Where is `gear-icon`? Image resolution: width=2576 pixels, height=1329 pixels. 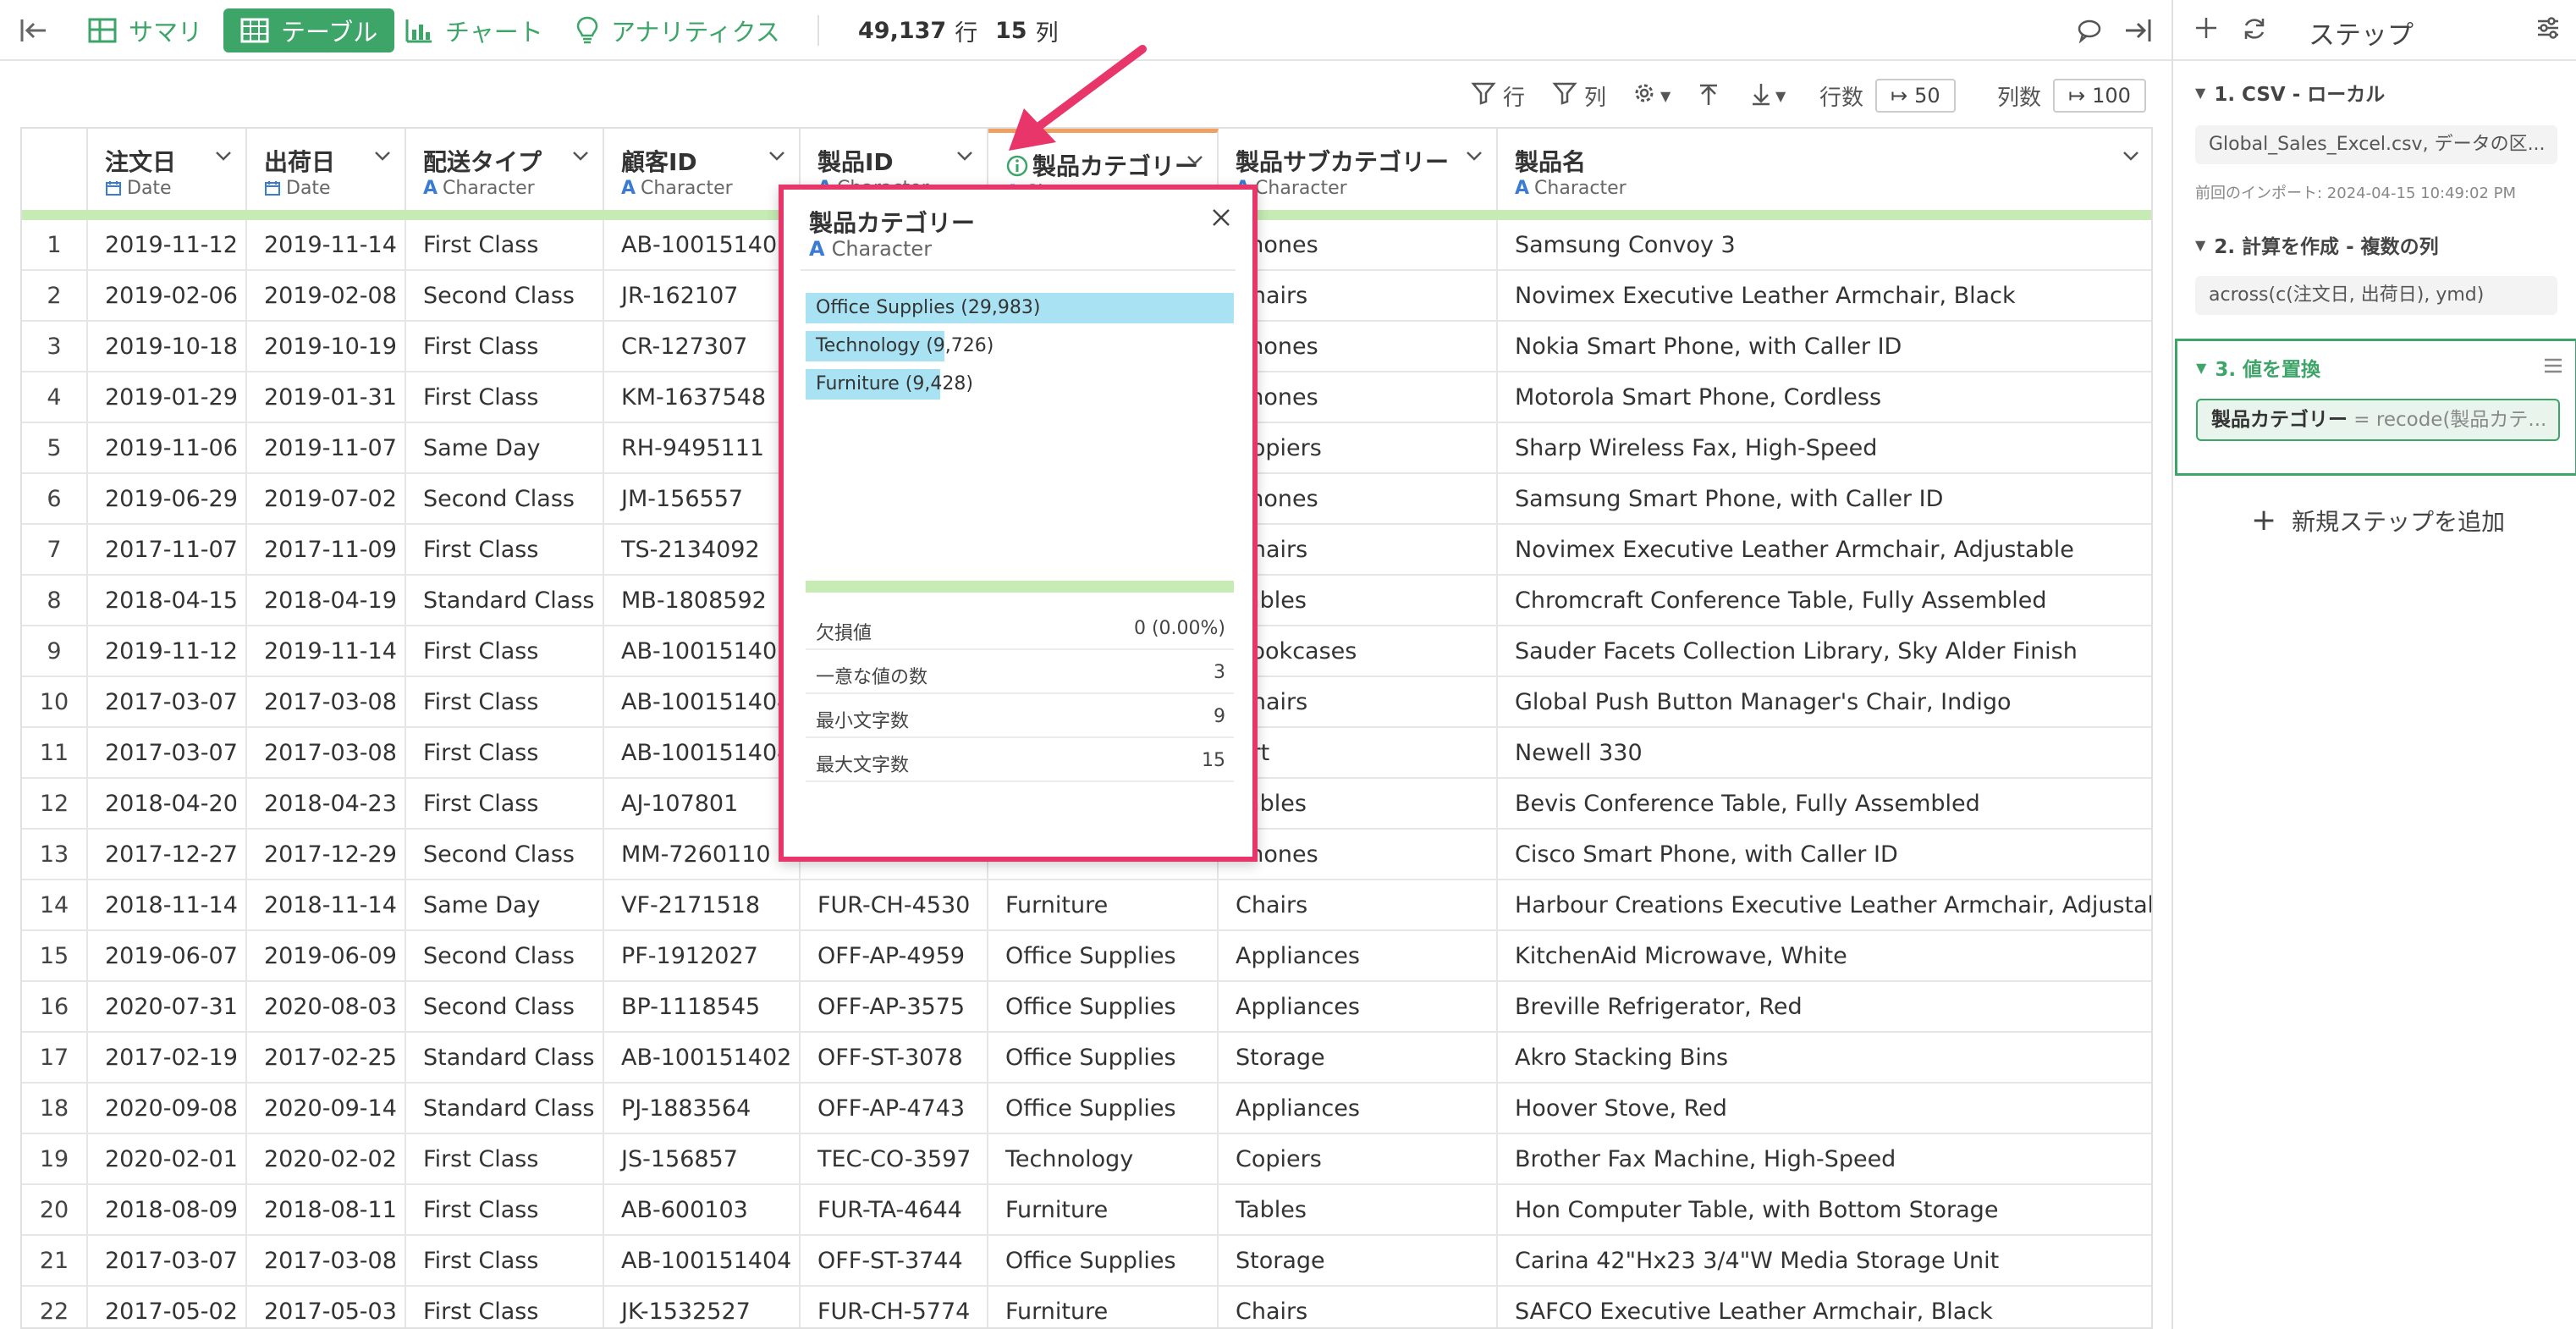
gear-icon is located at coordinates (1644, 96).